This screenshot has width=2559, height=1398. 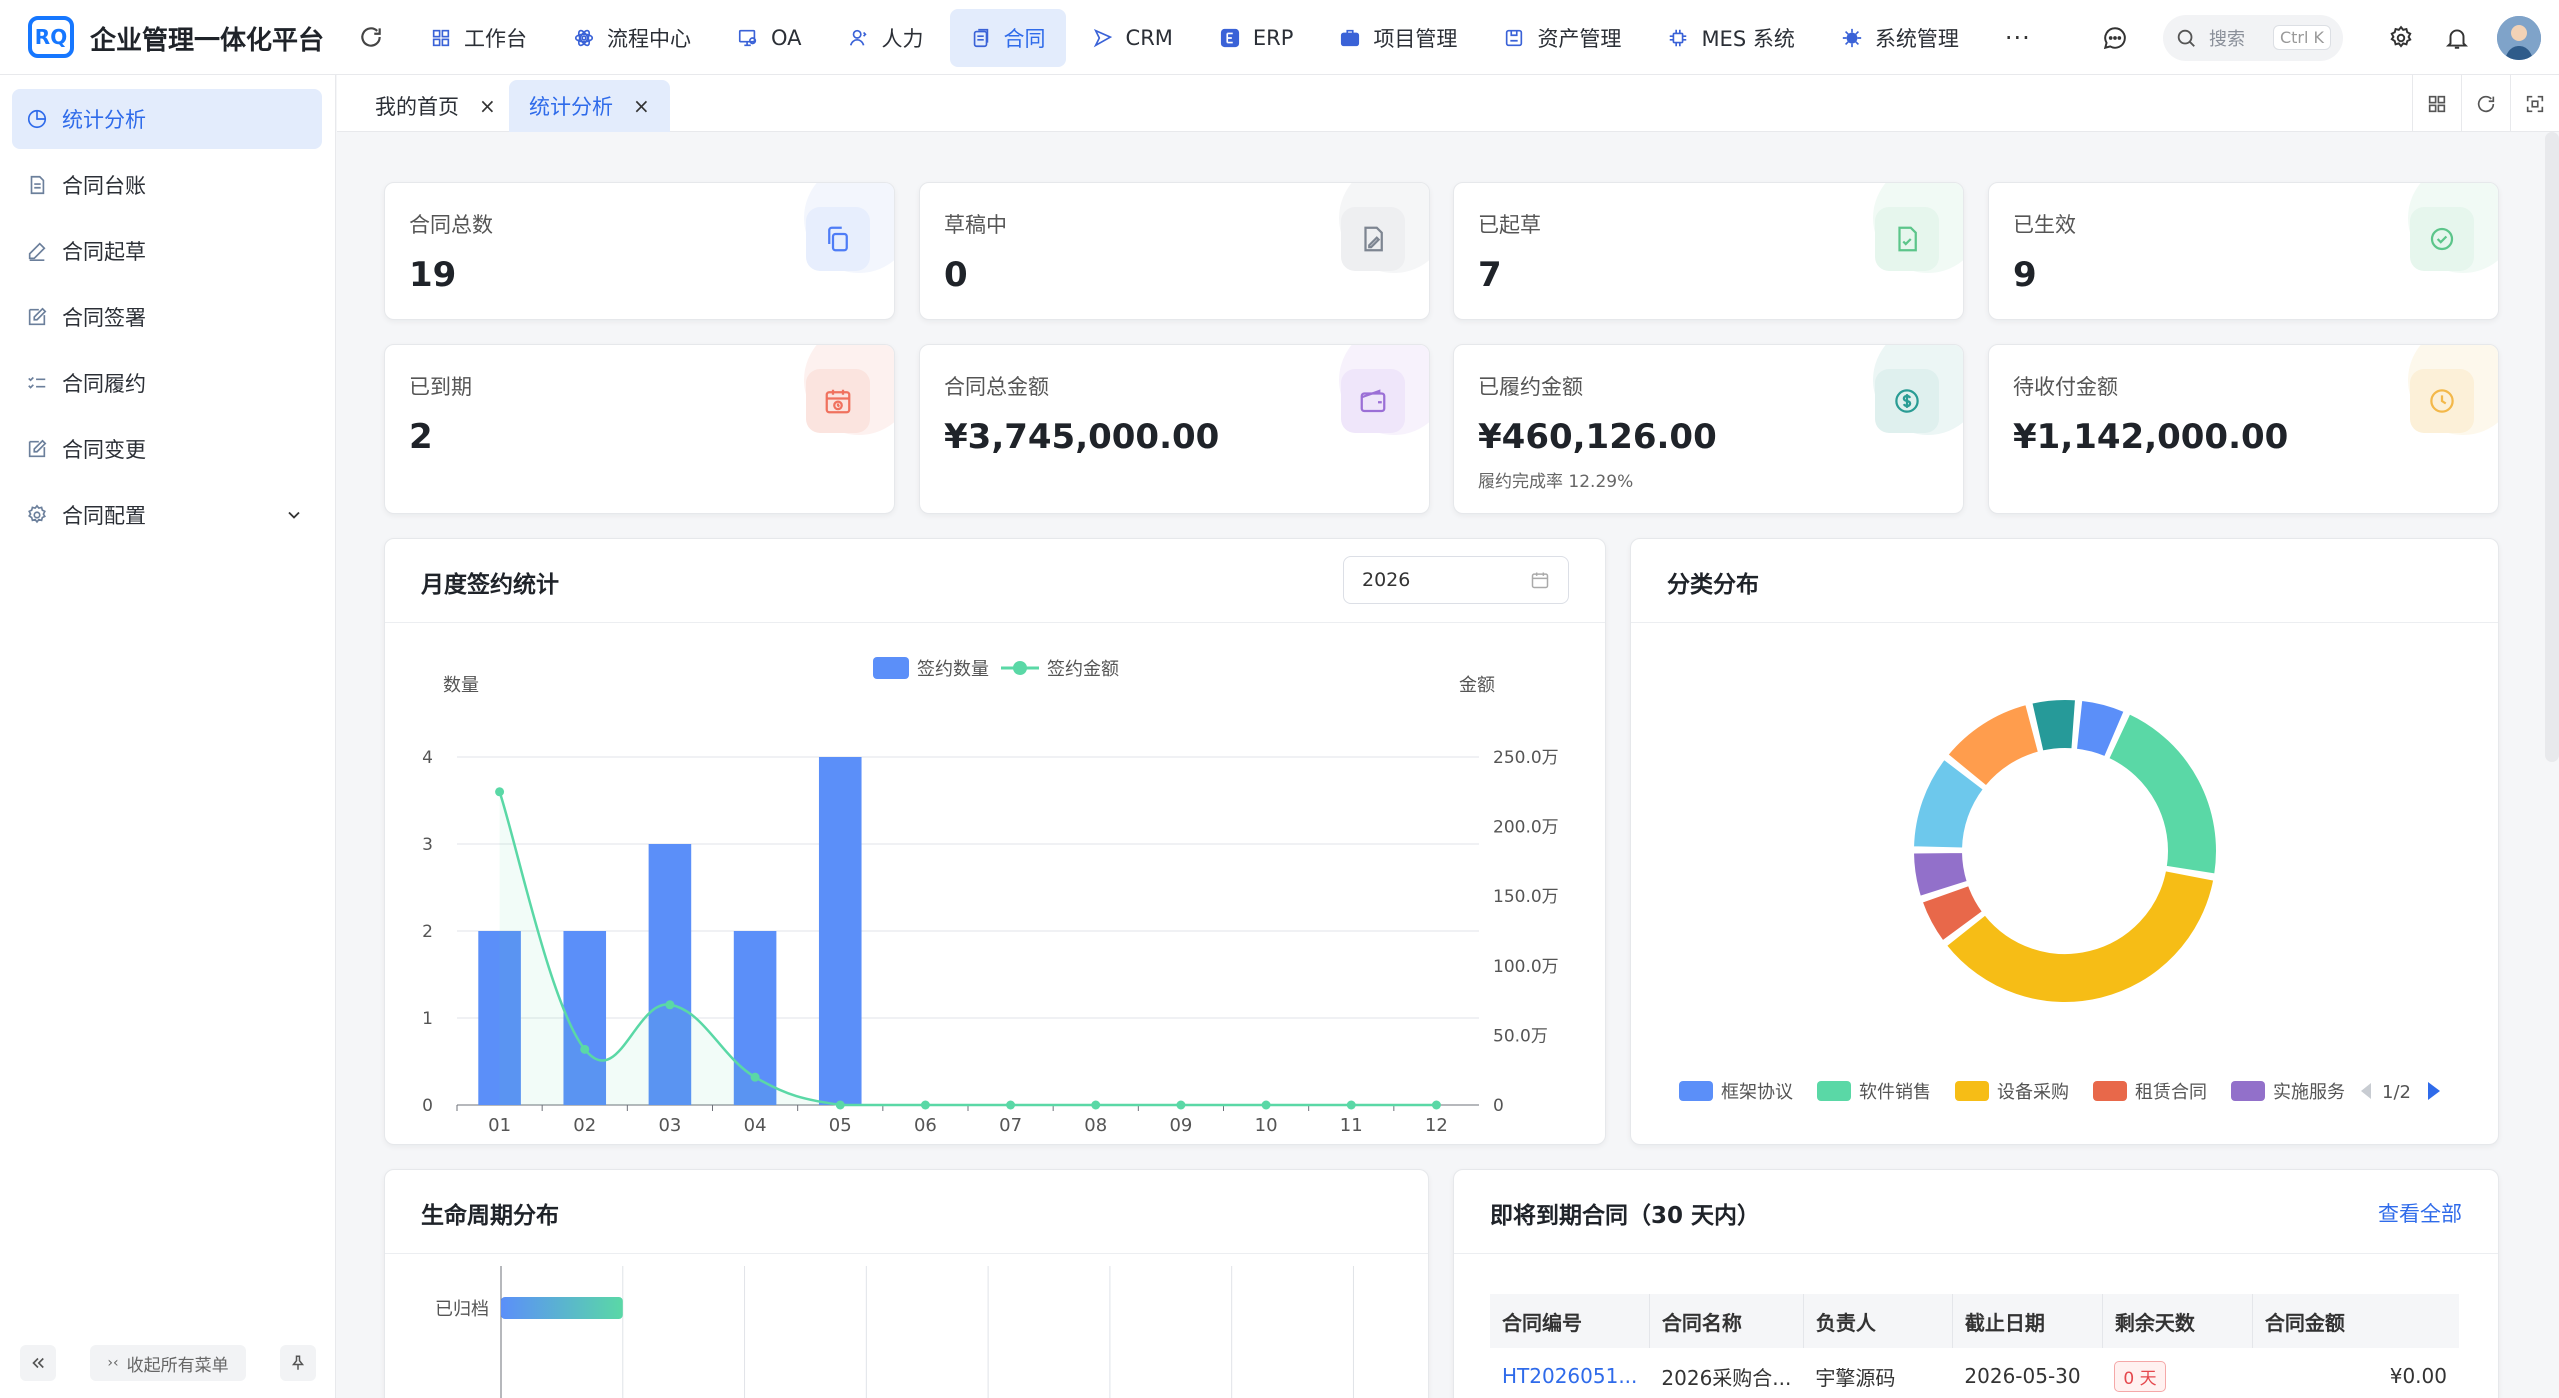 What do you see at coordinates (167, 449) in the screenshot?
I see `sidebar-item-change: 合同变更` at bounding box center [167, 449].